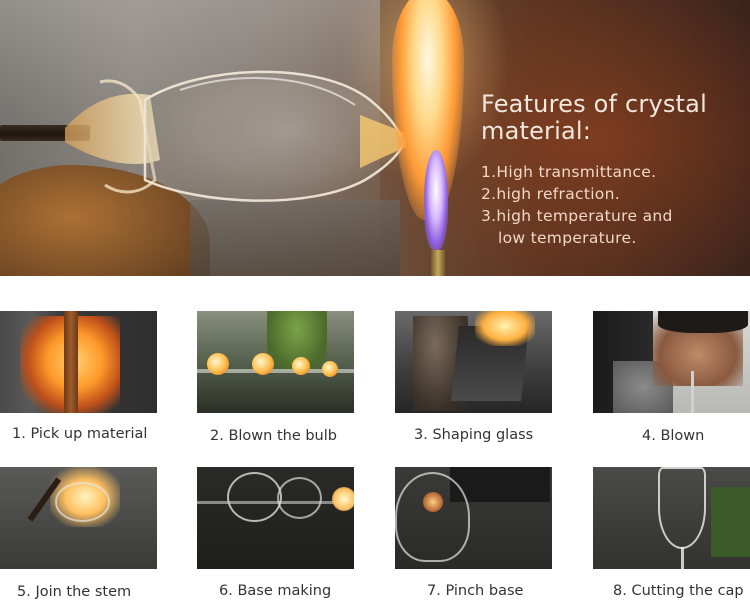 Image resolution: width=750 pixels, height=603 pixels. Describe the element at coordinates (273, 436) in the screenshot. I see `step-caption: 2. Blown the bulb` at that location.